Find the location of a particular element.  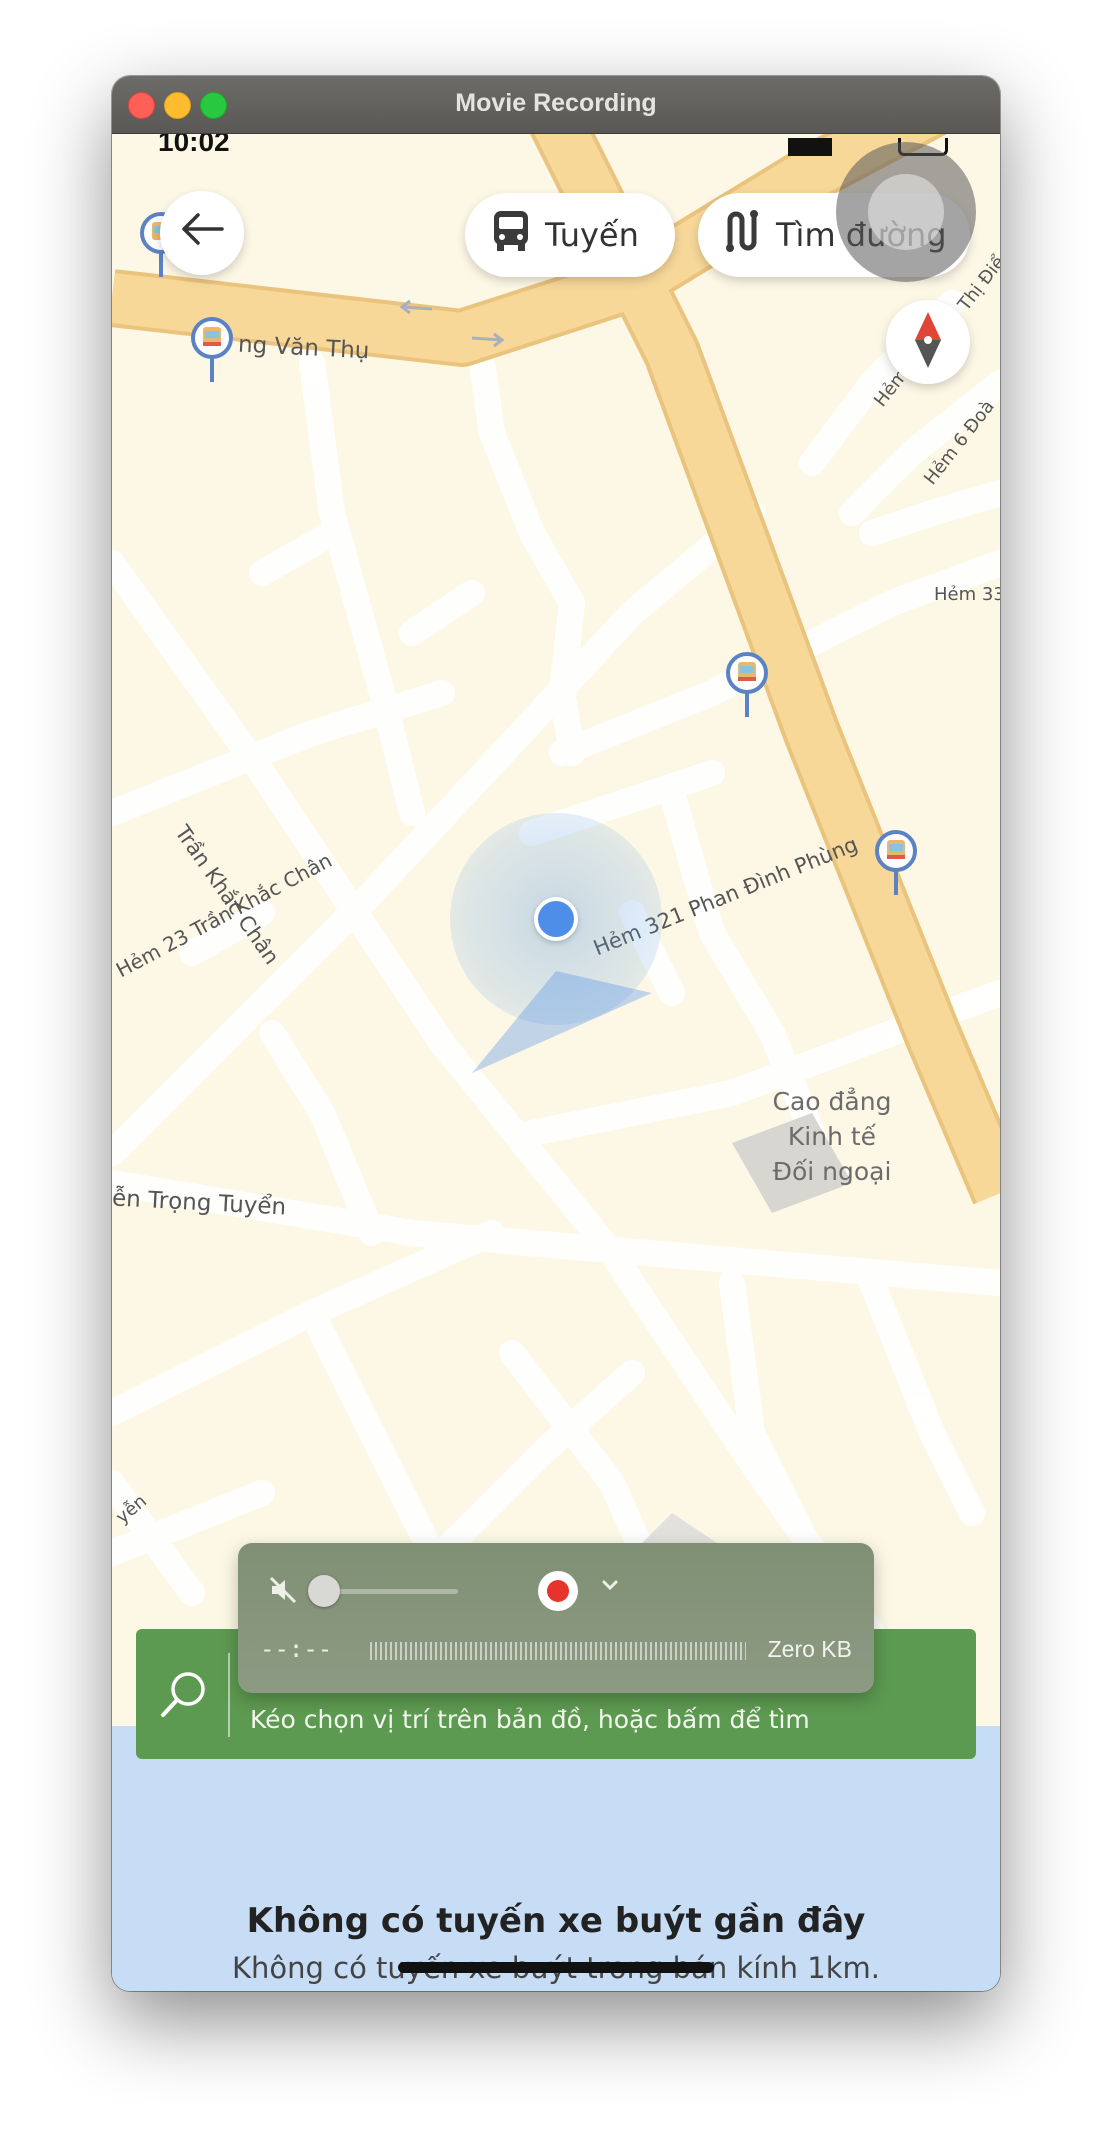

search-icon is located at coordinates (184, 1695).